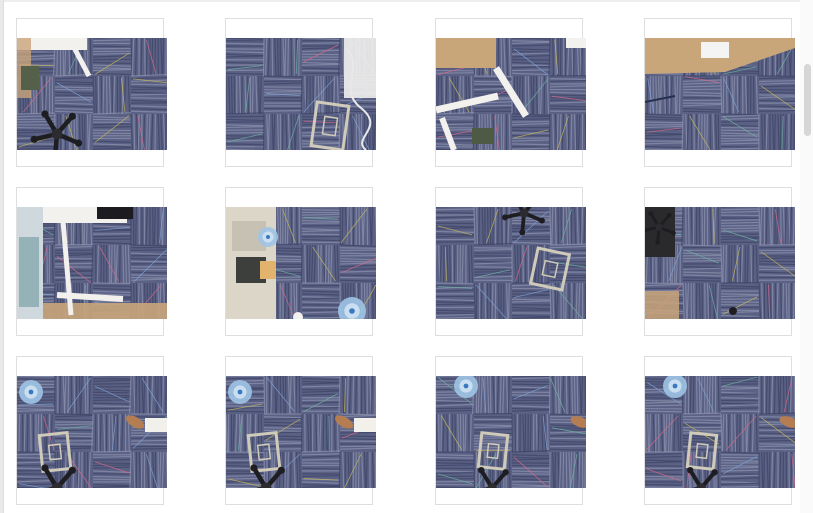  What do you see at coordinates (2, 256) in the screenshot?
I see `left-scroll-edge` at bounding box center [2, 256].